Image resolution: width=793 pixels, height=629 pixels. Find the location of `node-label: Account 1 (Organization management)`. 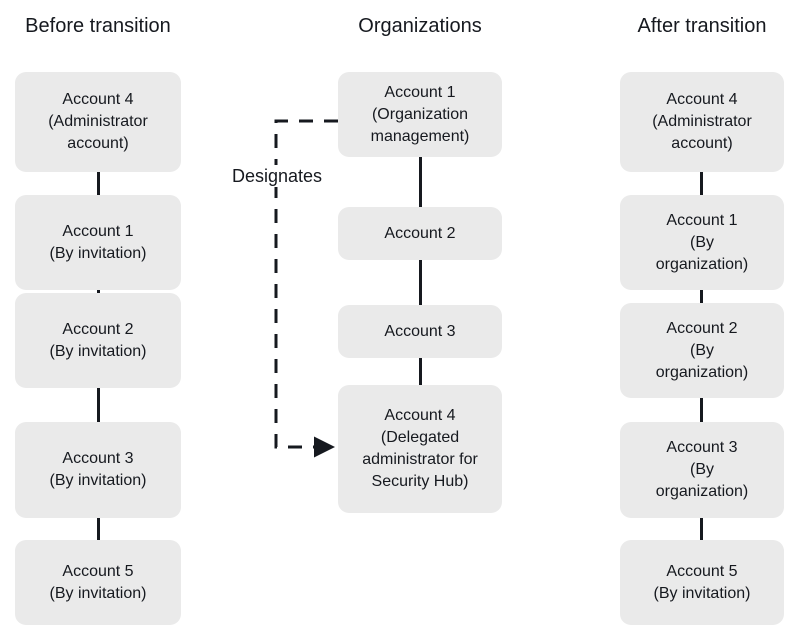

node-label: Account 1 (Organization management) is located at coordinates (420, 114).